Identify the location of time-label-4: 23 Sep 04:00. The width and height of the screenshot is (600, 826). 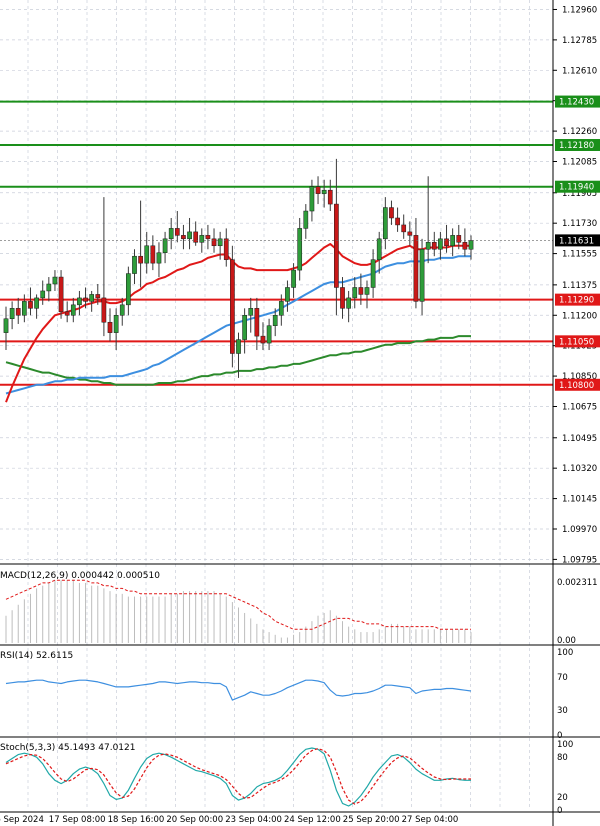
(253, 820).